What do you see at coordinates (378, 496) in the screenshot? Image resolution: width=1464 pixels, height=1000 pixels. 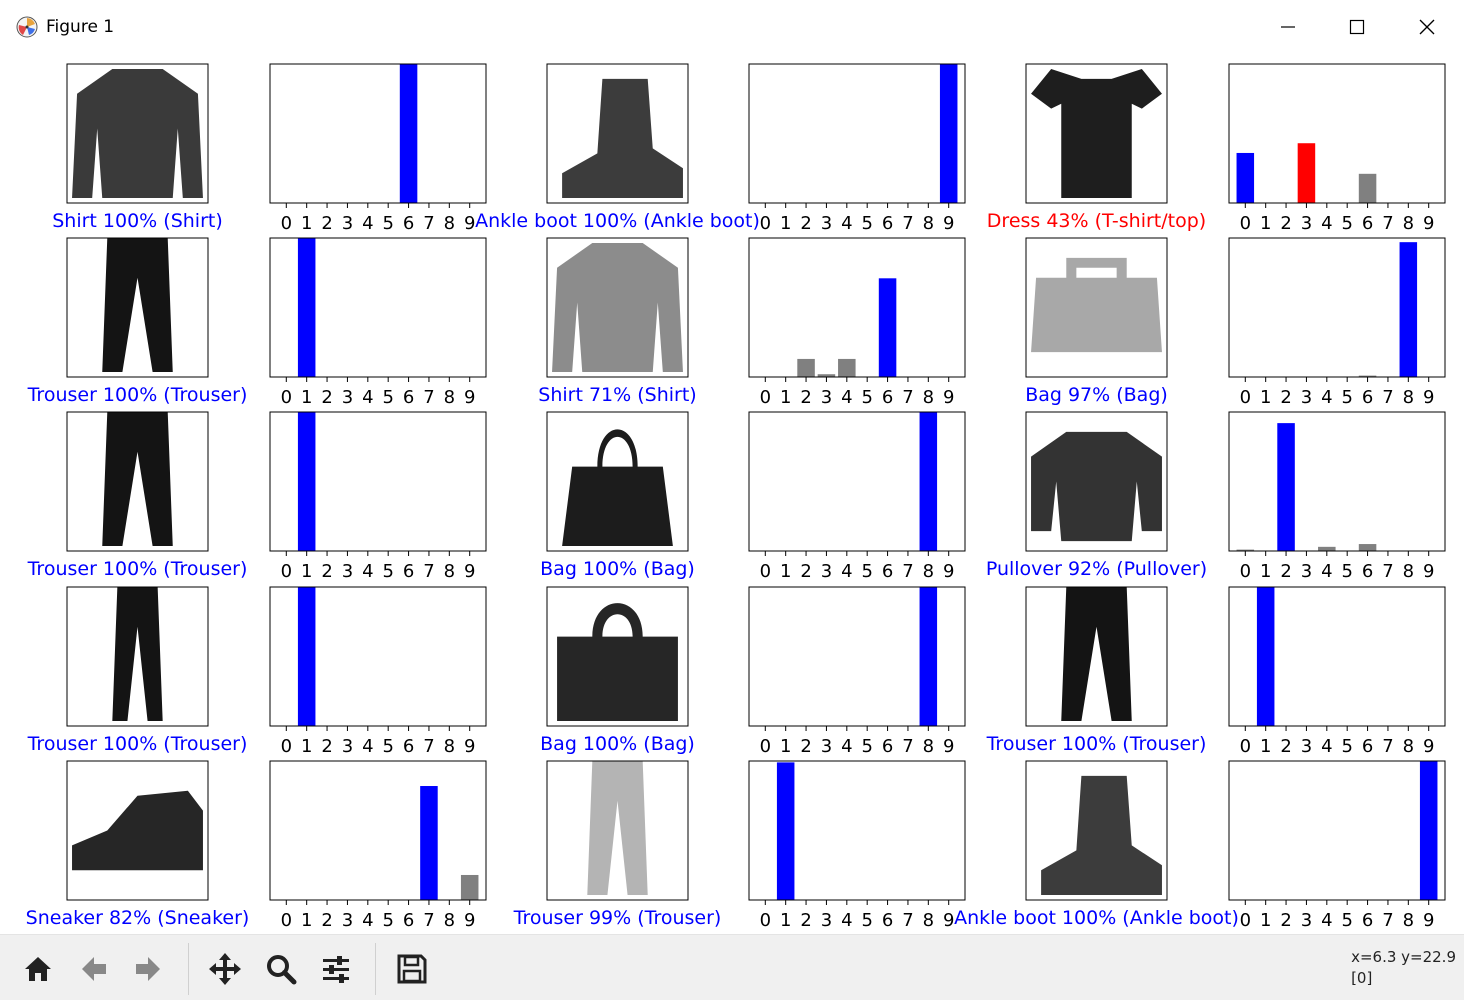 I see `probability-chart-7: 0123456789` at bounding box center [378, 496].